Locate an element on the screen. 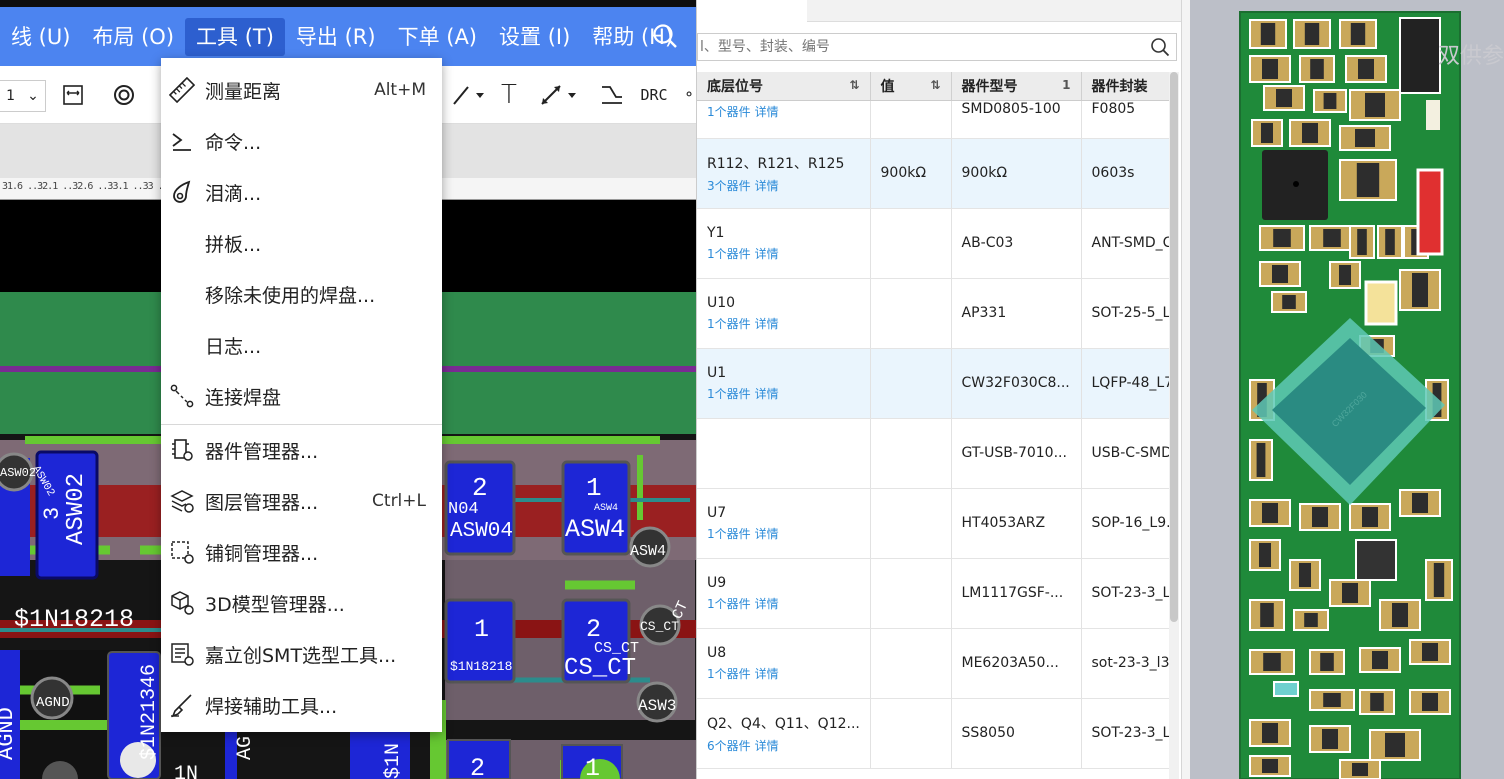 The image size is (1504, 779). bom-search-input is located at coordinates (918, 47).